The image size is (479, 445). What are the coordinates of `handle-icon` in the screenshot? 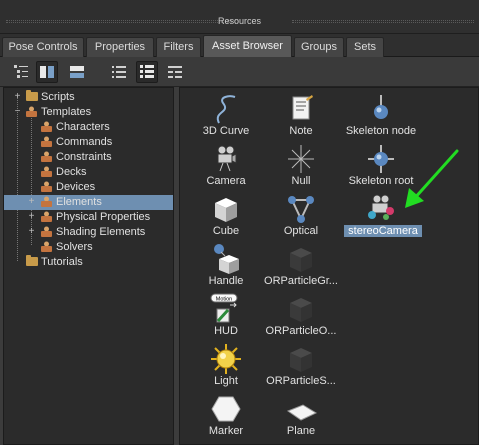 It's located at (226, 259).